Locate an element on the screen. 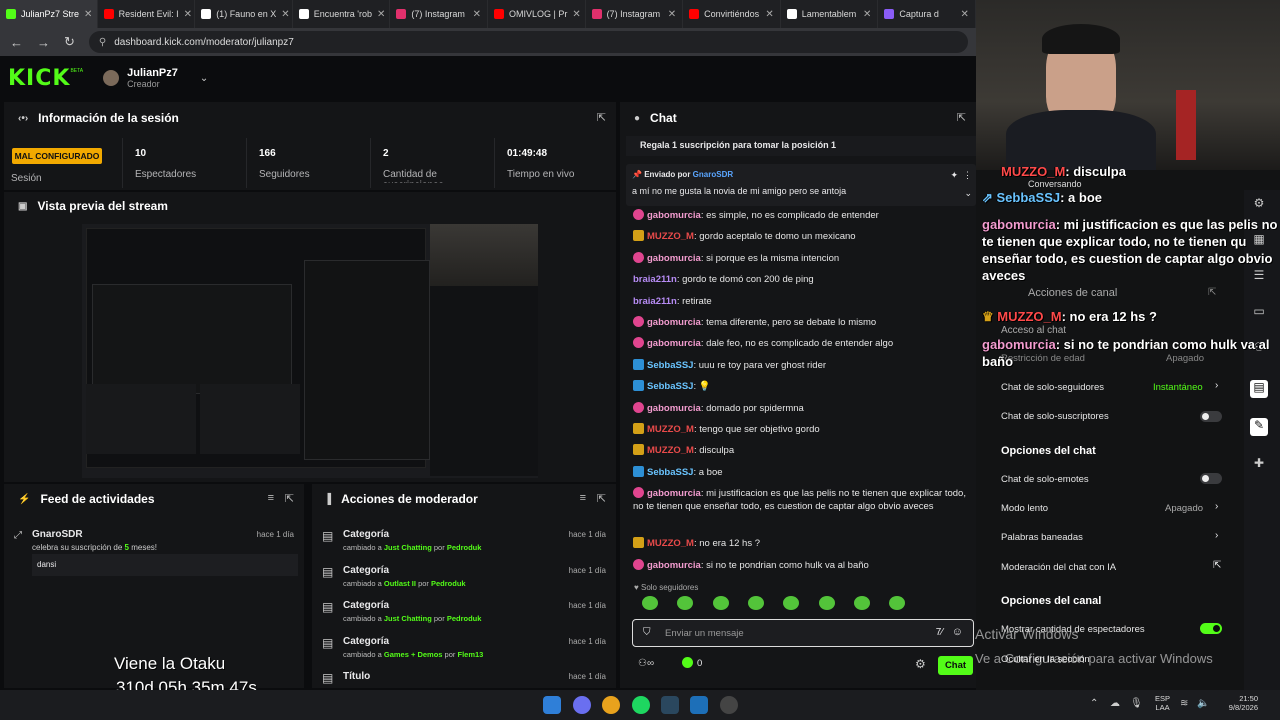  mic-icon: 🎙 is located at coordinates (1136, 703).